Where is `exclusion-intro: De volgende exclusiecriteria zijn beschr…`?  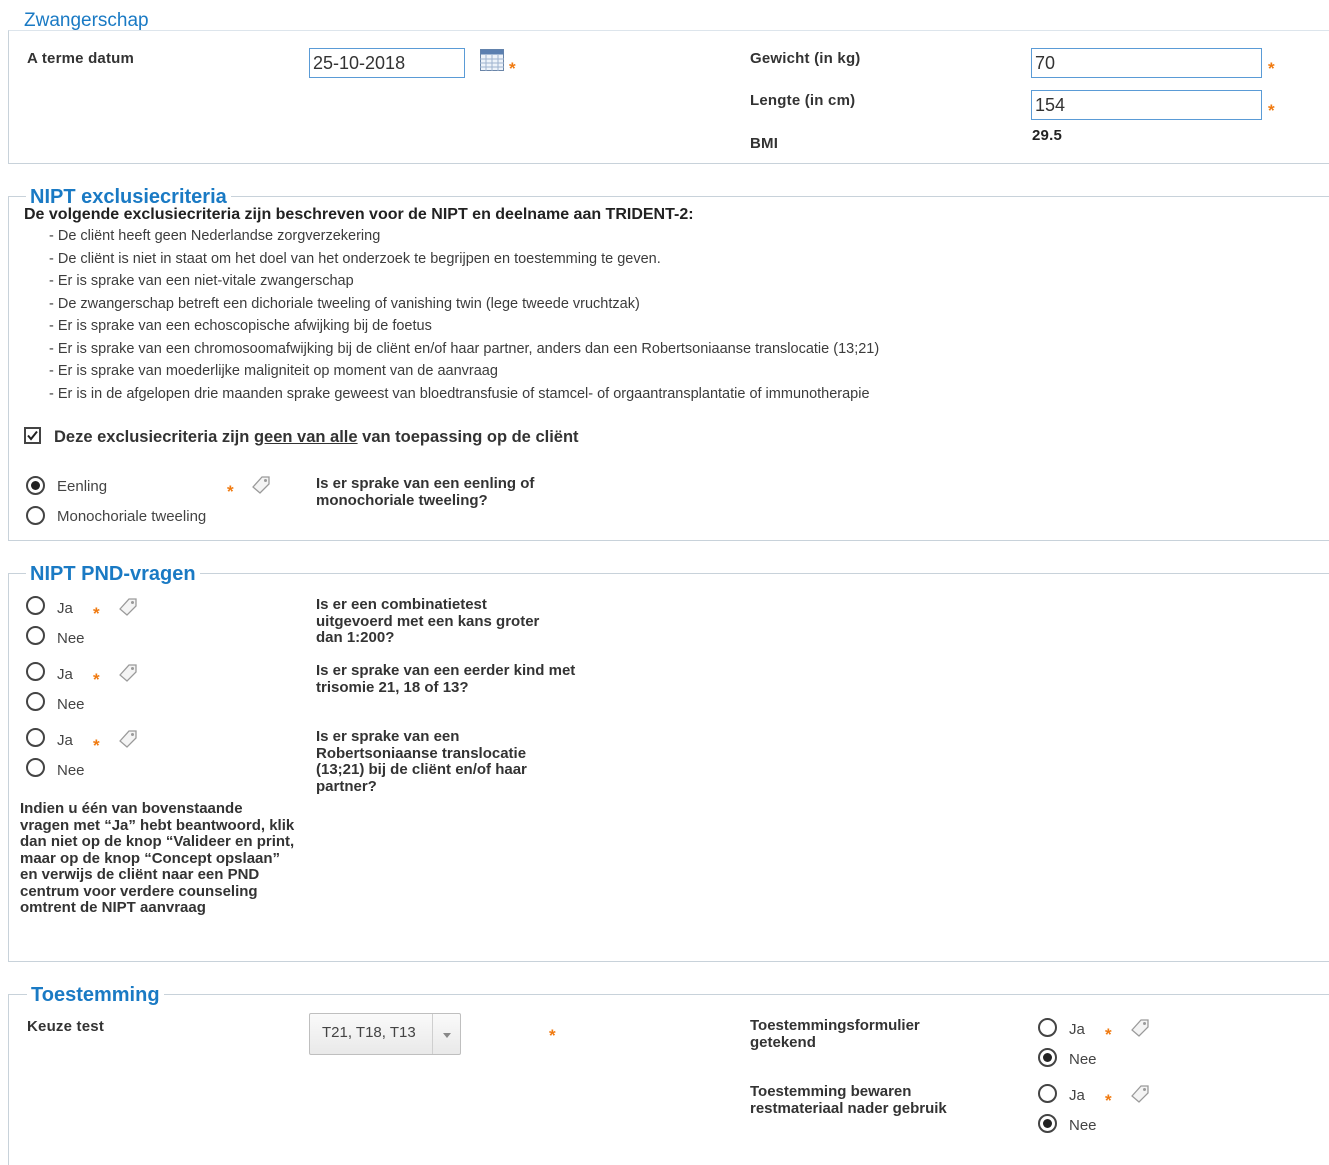
exclusion-intro: De volgende exclusiecriteria zijn beschr… is located at coordinates (359, 214).